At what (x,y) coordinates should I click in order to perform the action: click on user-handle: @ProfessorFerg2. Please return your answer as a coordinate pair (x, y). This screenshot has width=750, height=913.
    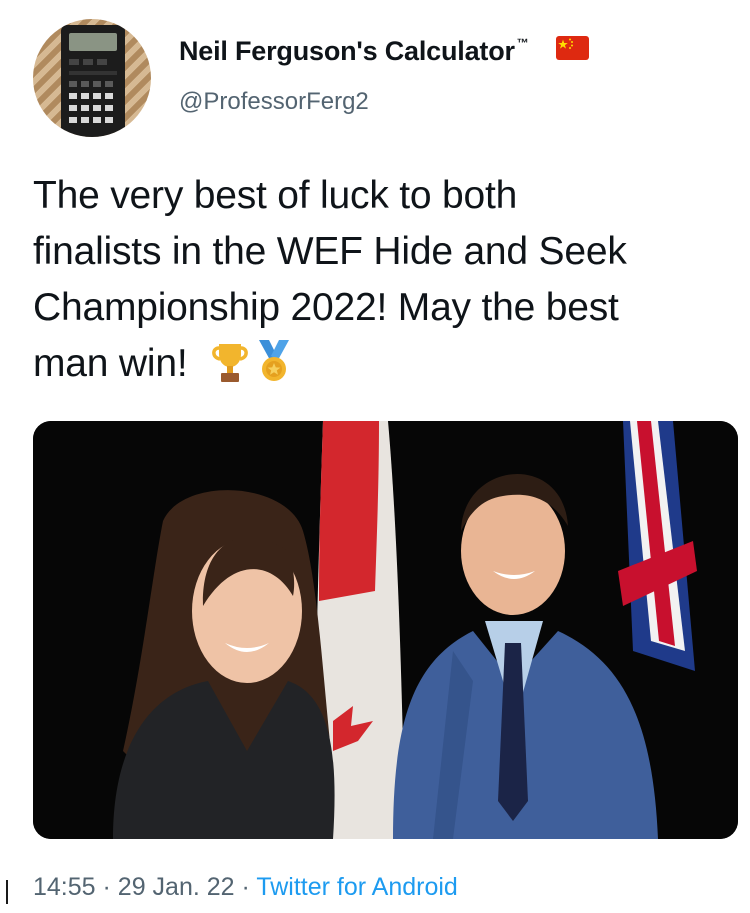
    Looking at the image, I should click on (274, 102).